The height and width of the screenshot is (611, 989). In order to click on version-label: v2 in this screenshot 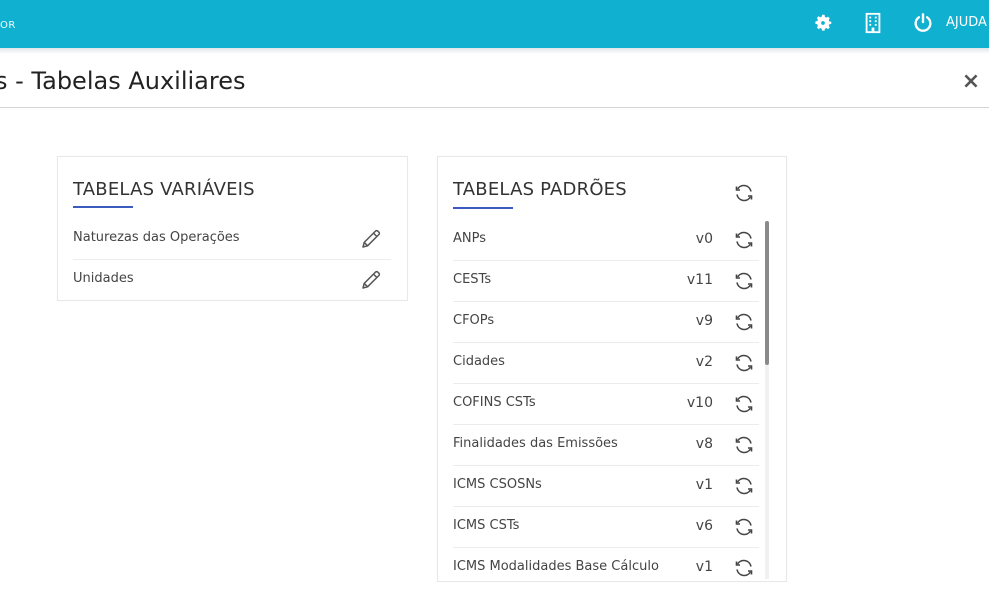, I will do `click(704, 362)`.